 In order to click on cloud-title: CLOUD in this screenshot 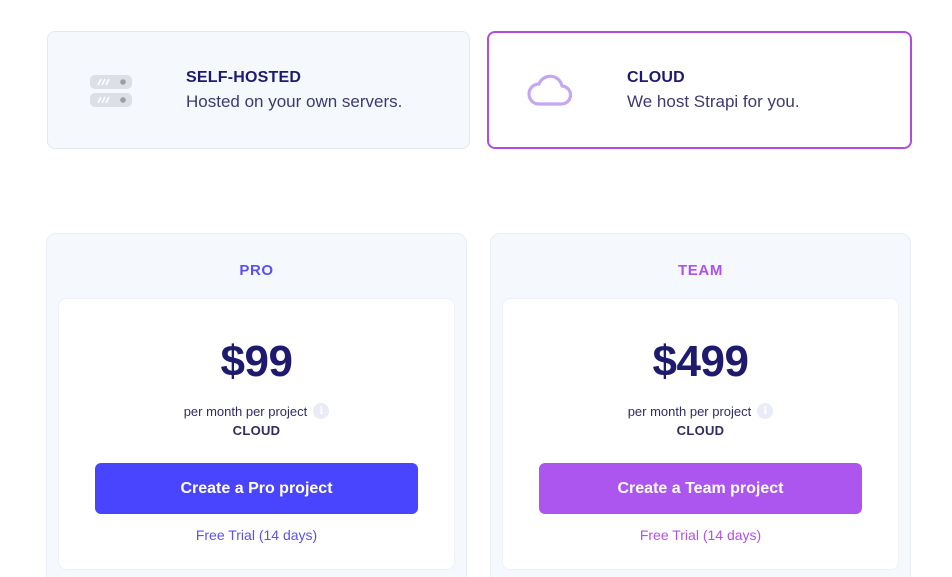, I will do `click(656, 77)`.